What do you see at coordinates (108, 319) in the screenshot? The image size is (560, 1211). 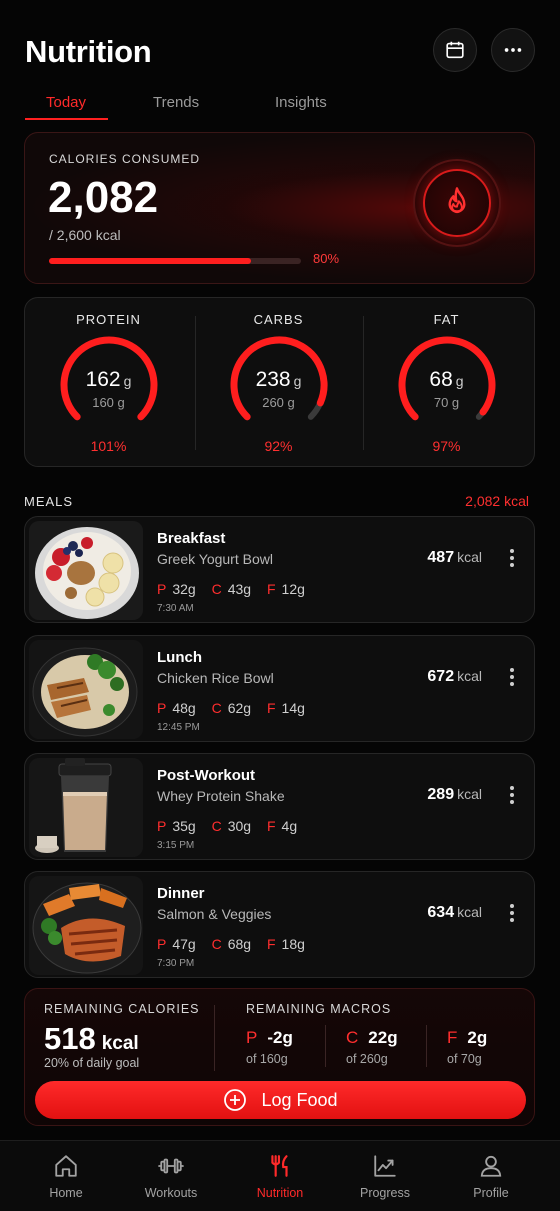 I see `macro-name: PROTEIN` at bounding box center [108, 319].